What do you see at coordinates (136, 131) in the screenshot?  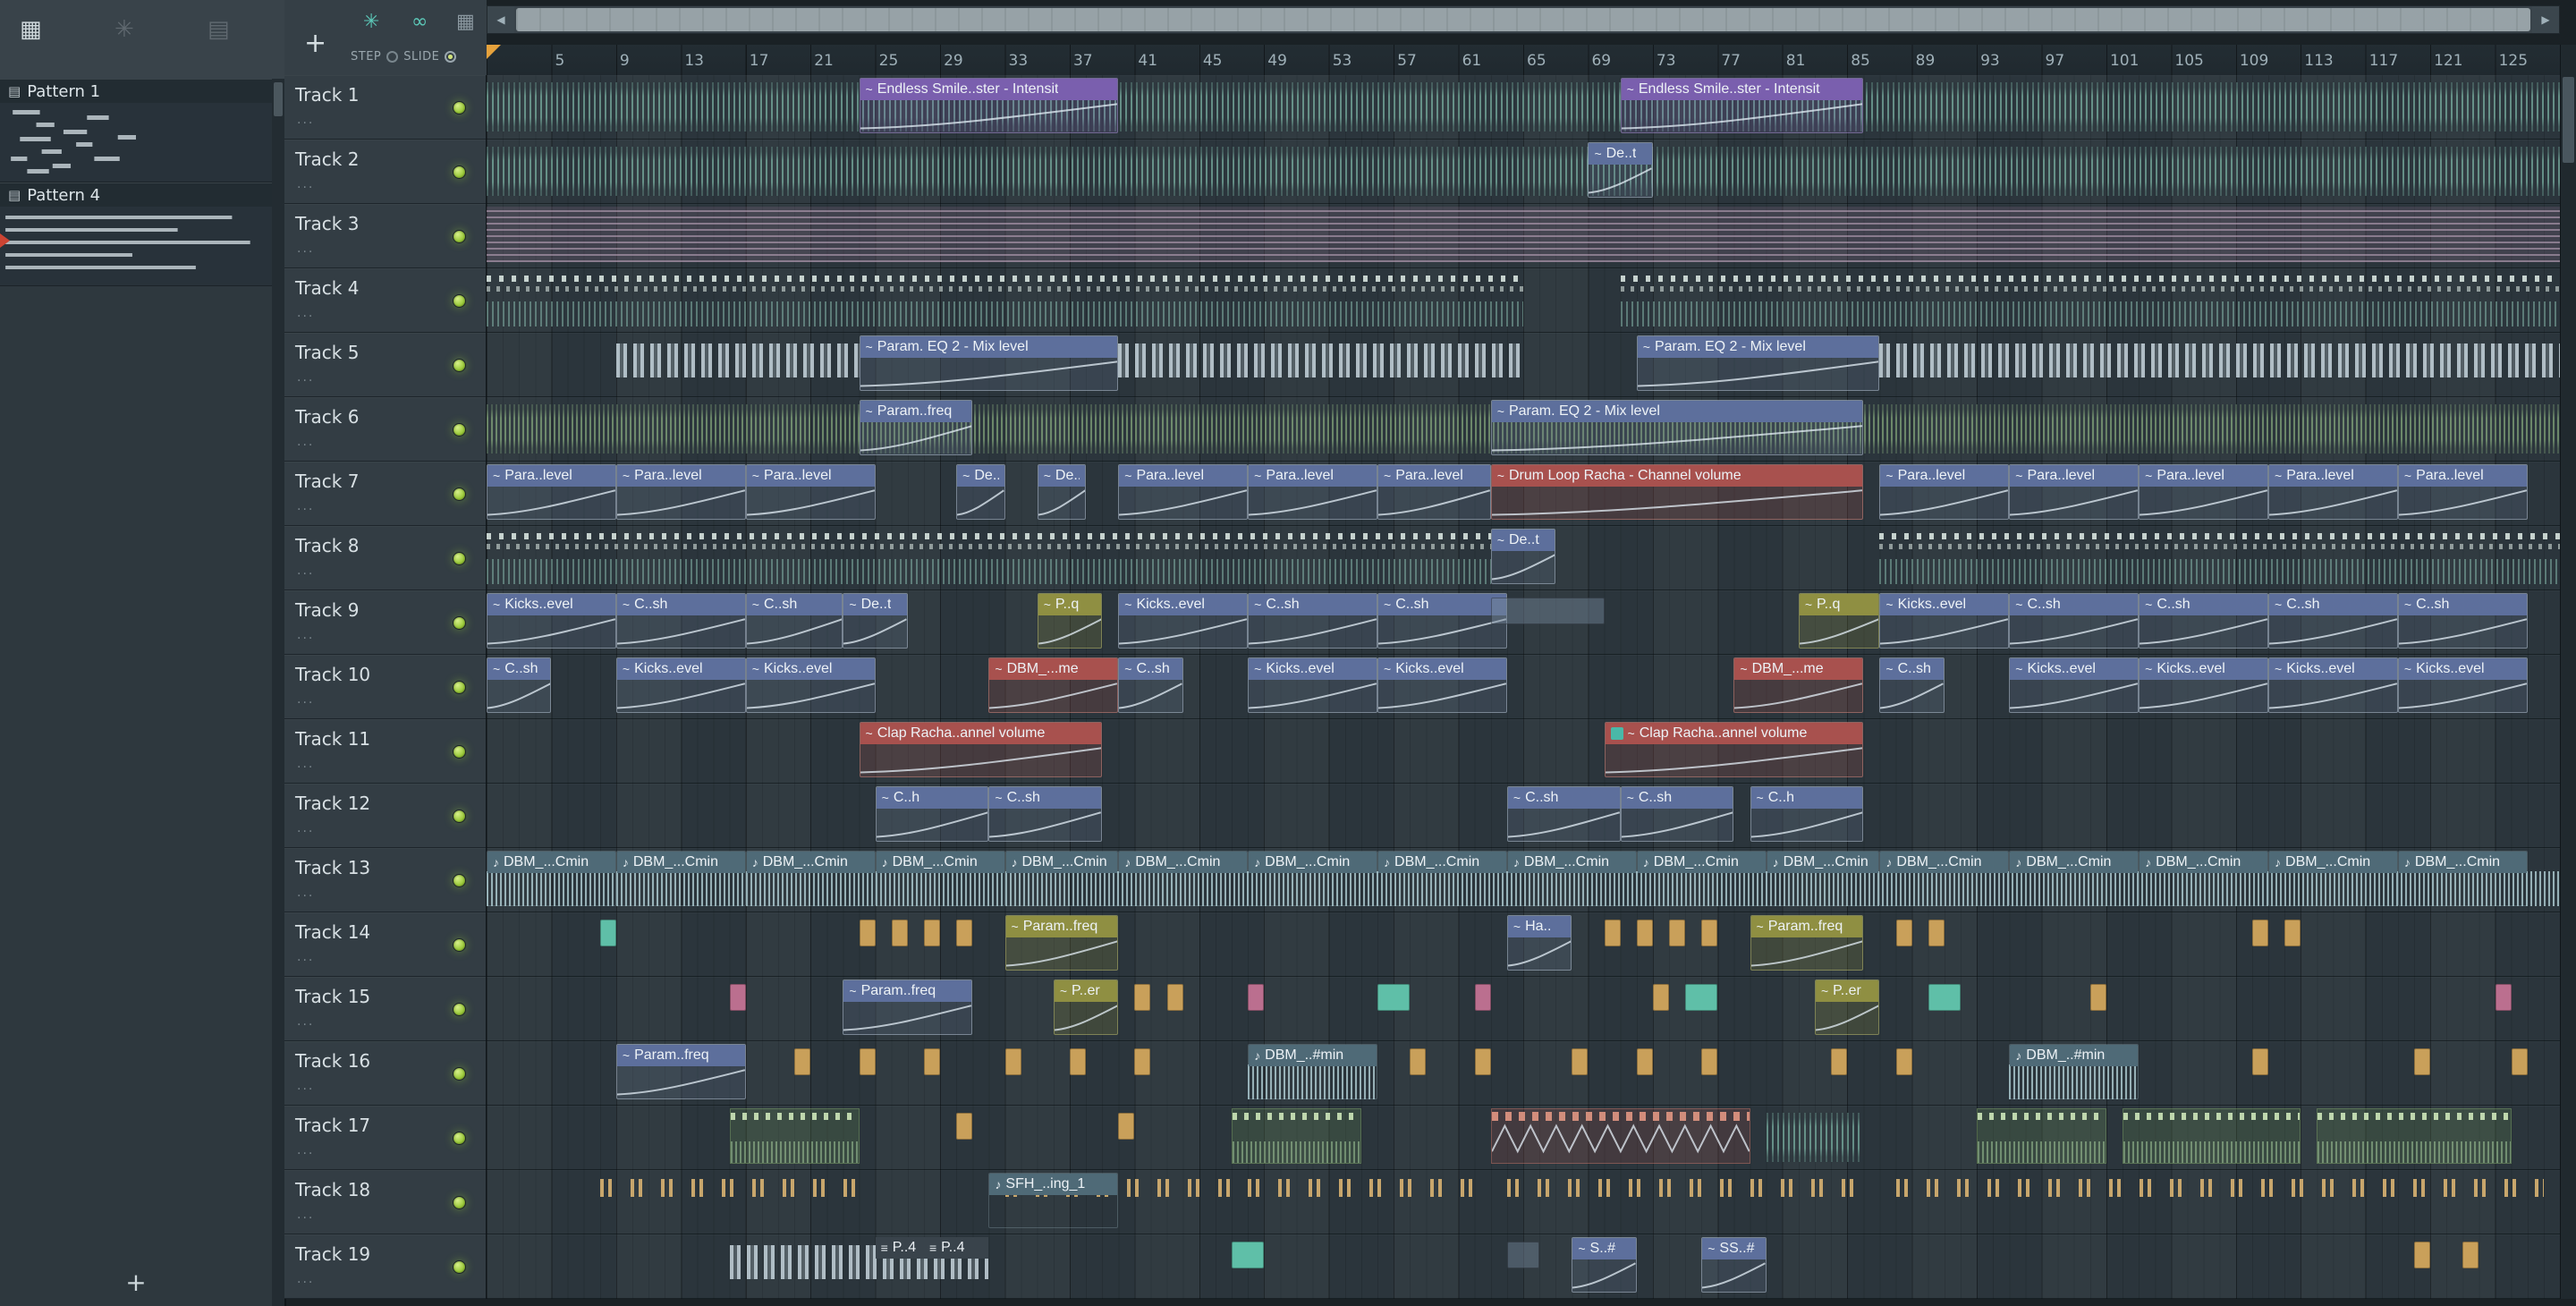 I see `pattern-item-1: ▤ Pattern 1` at bounding box center [136, 131].